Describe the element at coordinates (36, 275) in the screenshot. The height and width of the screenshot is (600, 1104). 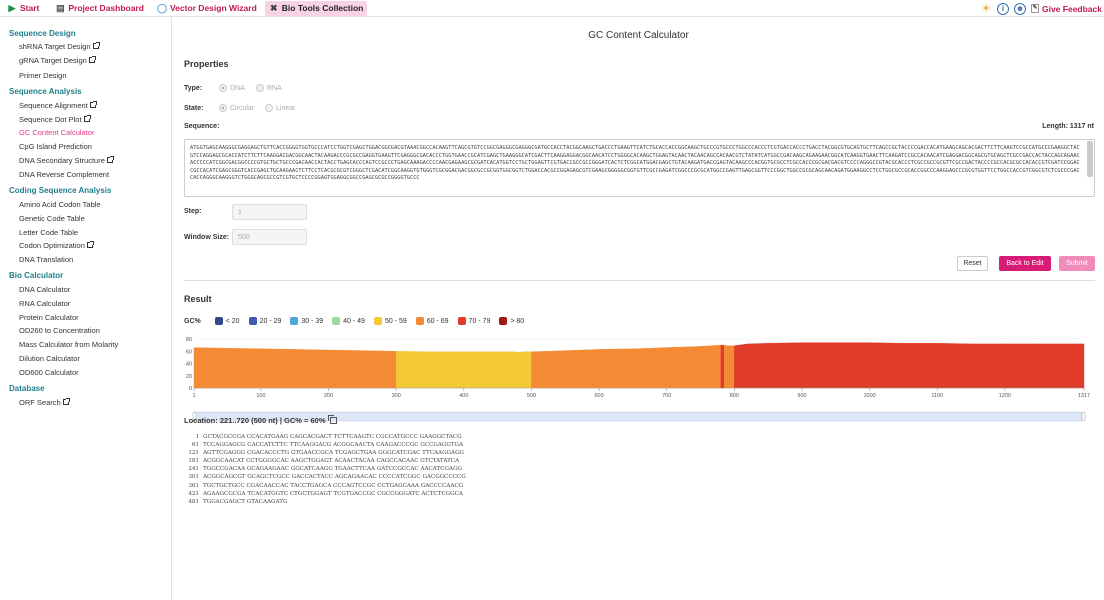
I see `sidebar-section-title: Bio Calculator` at that location.